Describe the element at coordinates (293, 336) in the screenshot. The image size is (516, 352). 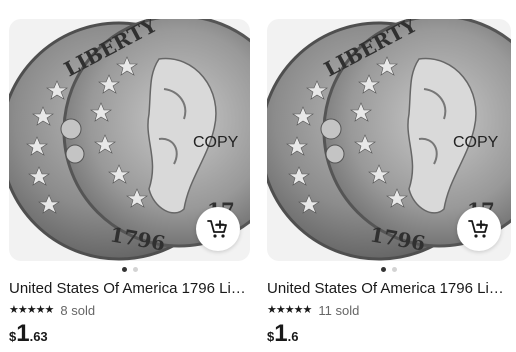
I see `price-fraction: .6` at that location.